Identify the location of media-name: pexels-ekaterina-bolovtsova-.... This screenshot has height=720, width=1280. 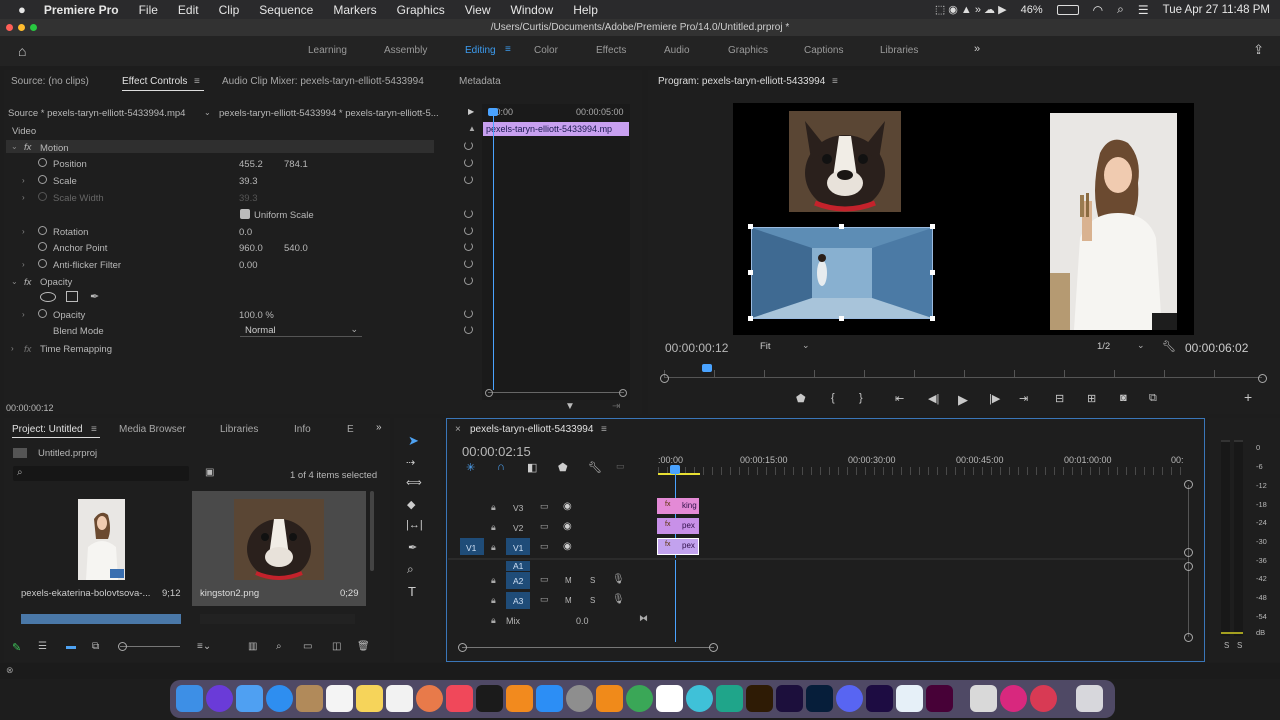
(85, 593).